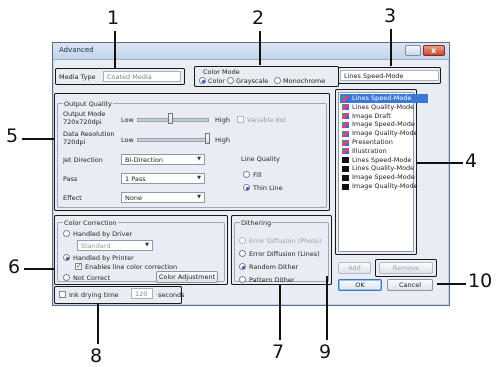 Image resolution: width=499 pixels, height=367 pixels. What do you see at coordinates (222, 140) in the screenshot?
I see `data-high-label: High` at bounding box center [222, 140].